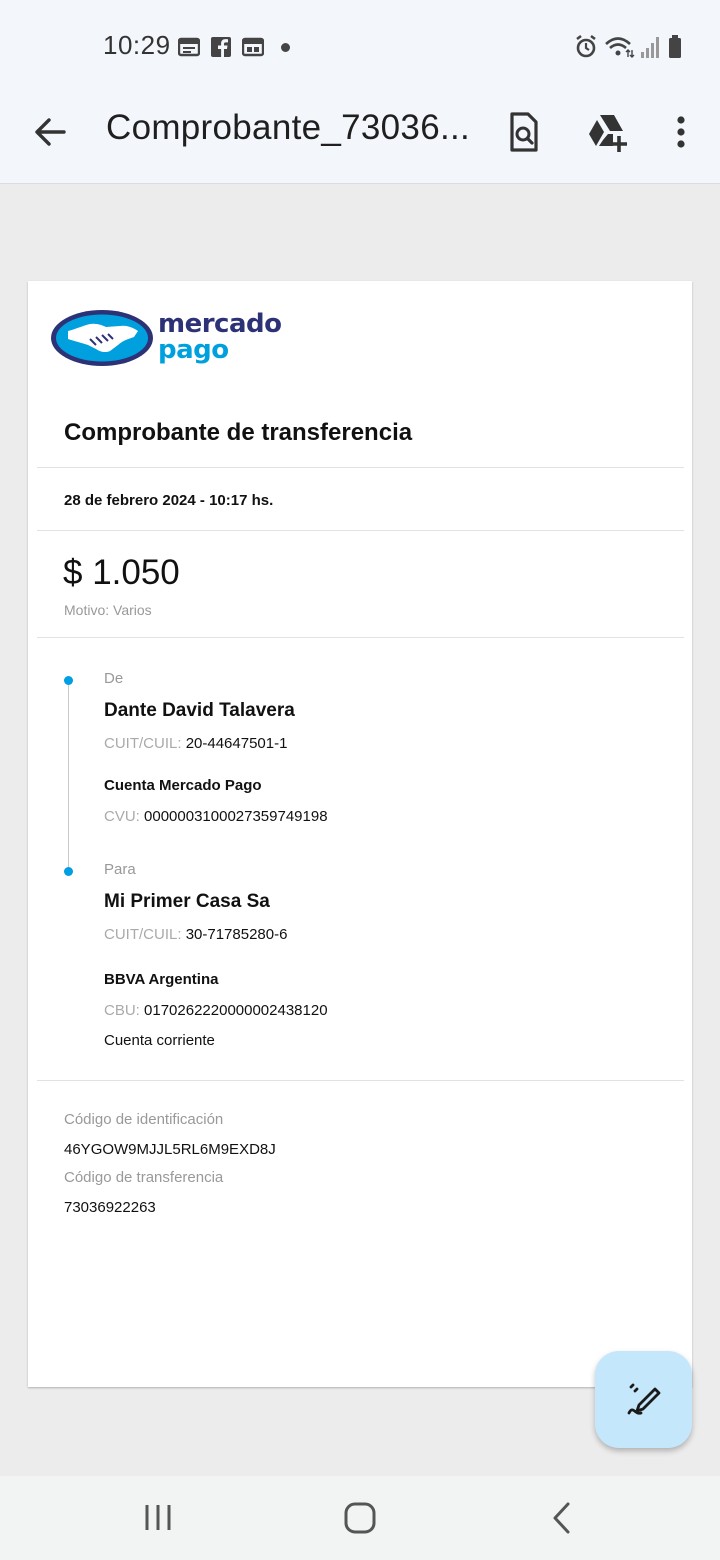 This screenshot has height=1560, width=720. What do you see at coordinates (122, 1010) in the screenshot?
I see `recipient-cbu-label: CBU:` at bounding box center [122, 1010].